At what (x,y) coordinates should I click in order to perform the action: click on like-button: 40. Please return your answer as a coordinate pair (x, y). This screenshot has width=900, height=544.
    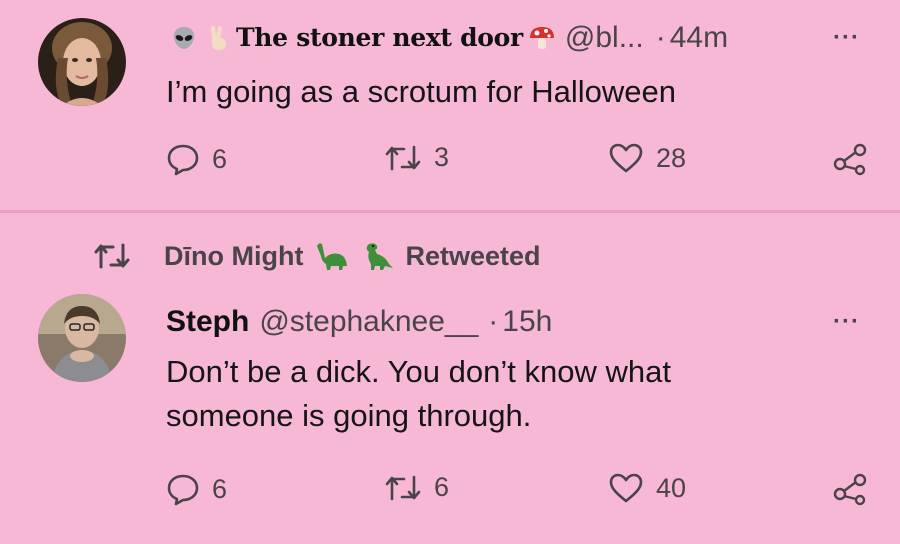
    Looking at the image, I should click on (647, 488).